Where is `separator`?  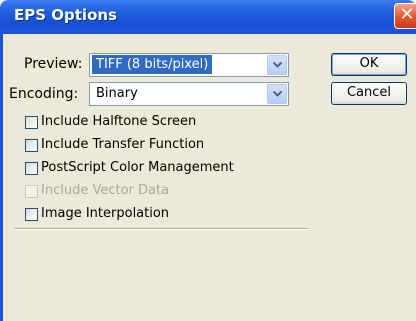
separator is located at coordinates (161, 229).